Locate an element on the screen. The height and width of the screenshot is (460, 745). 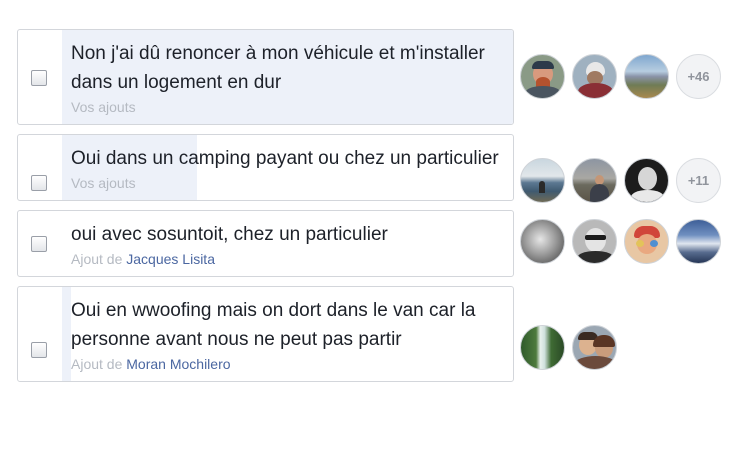
more-voters-button: +11 is located at coordinates (698, 180).